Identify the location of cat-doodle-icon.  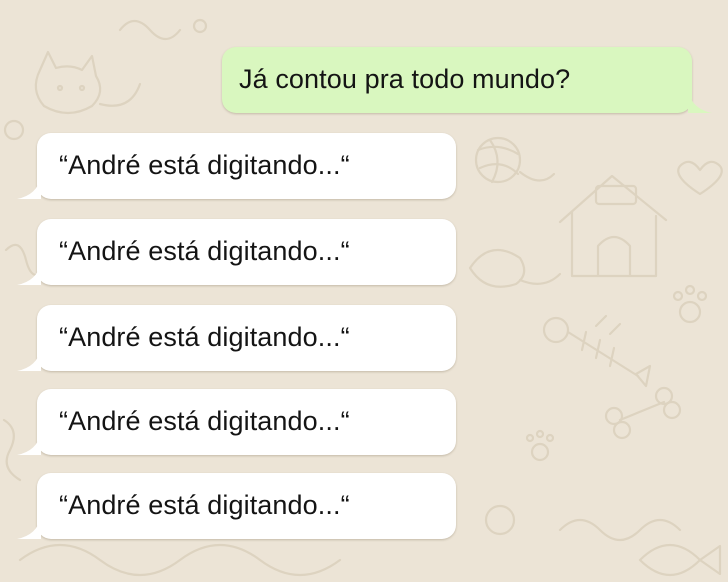
(88, 82).